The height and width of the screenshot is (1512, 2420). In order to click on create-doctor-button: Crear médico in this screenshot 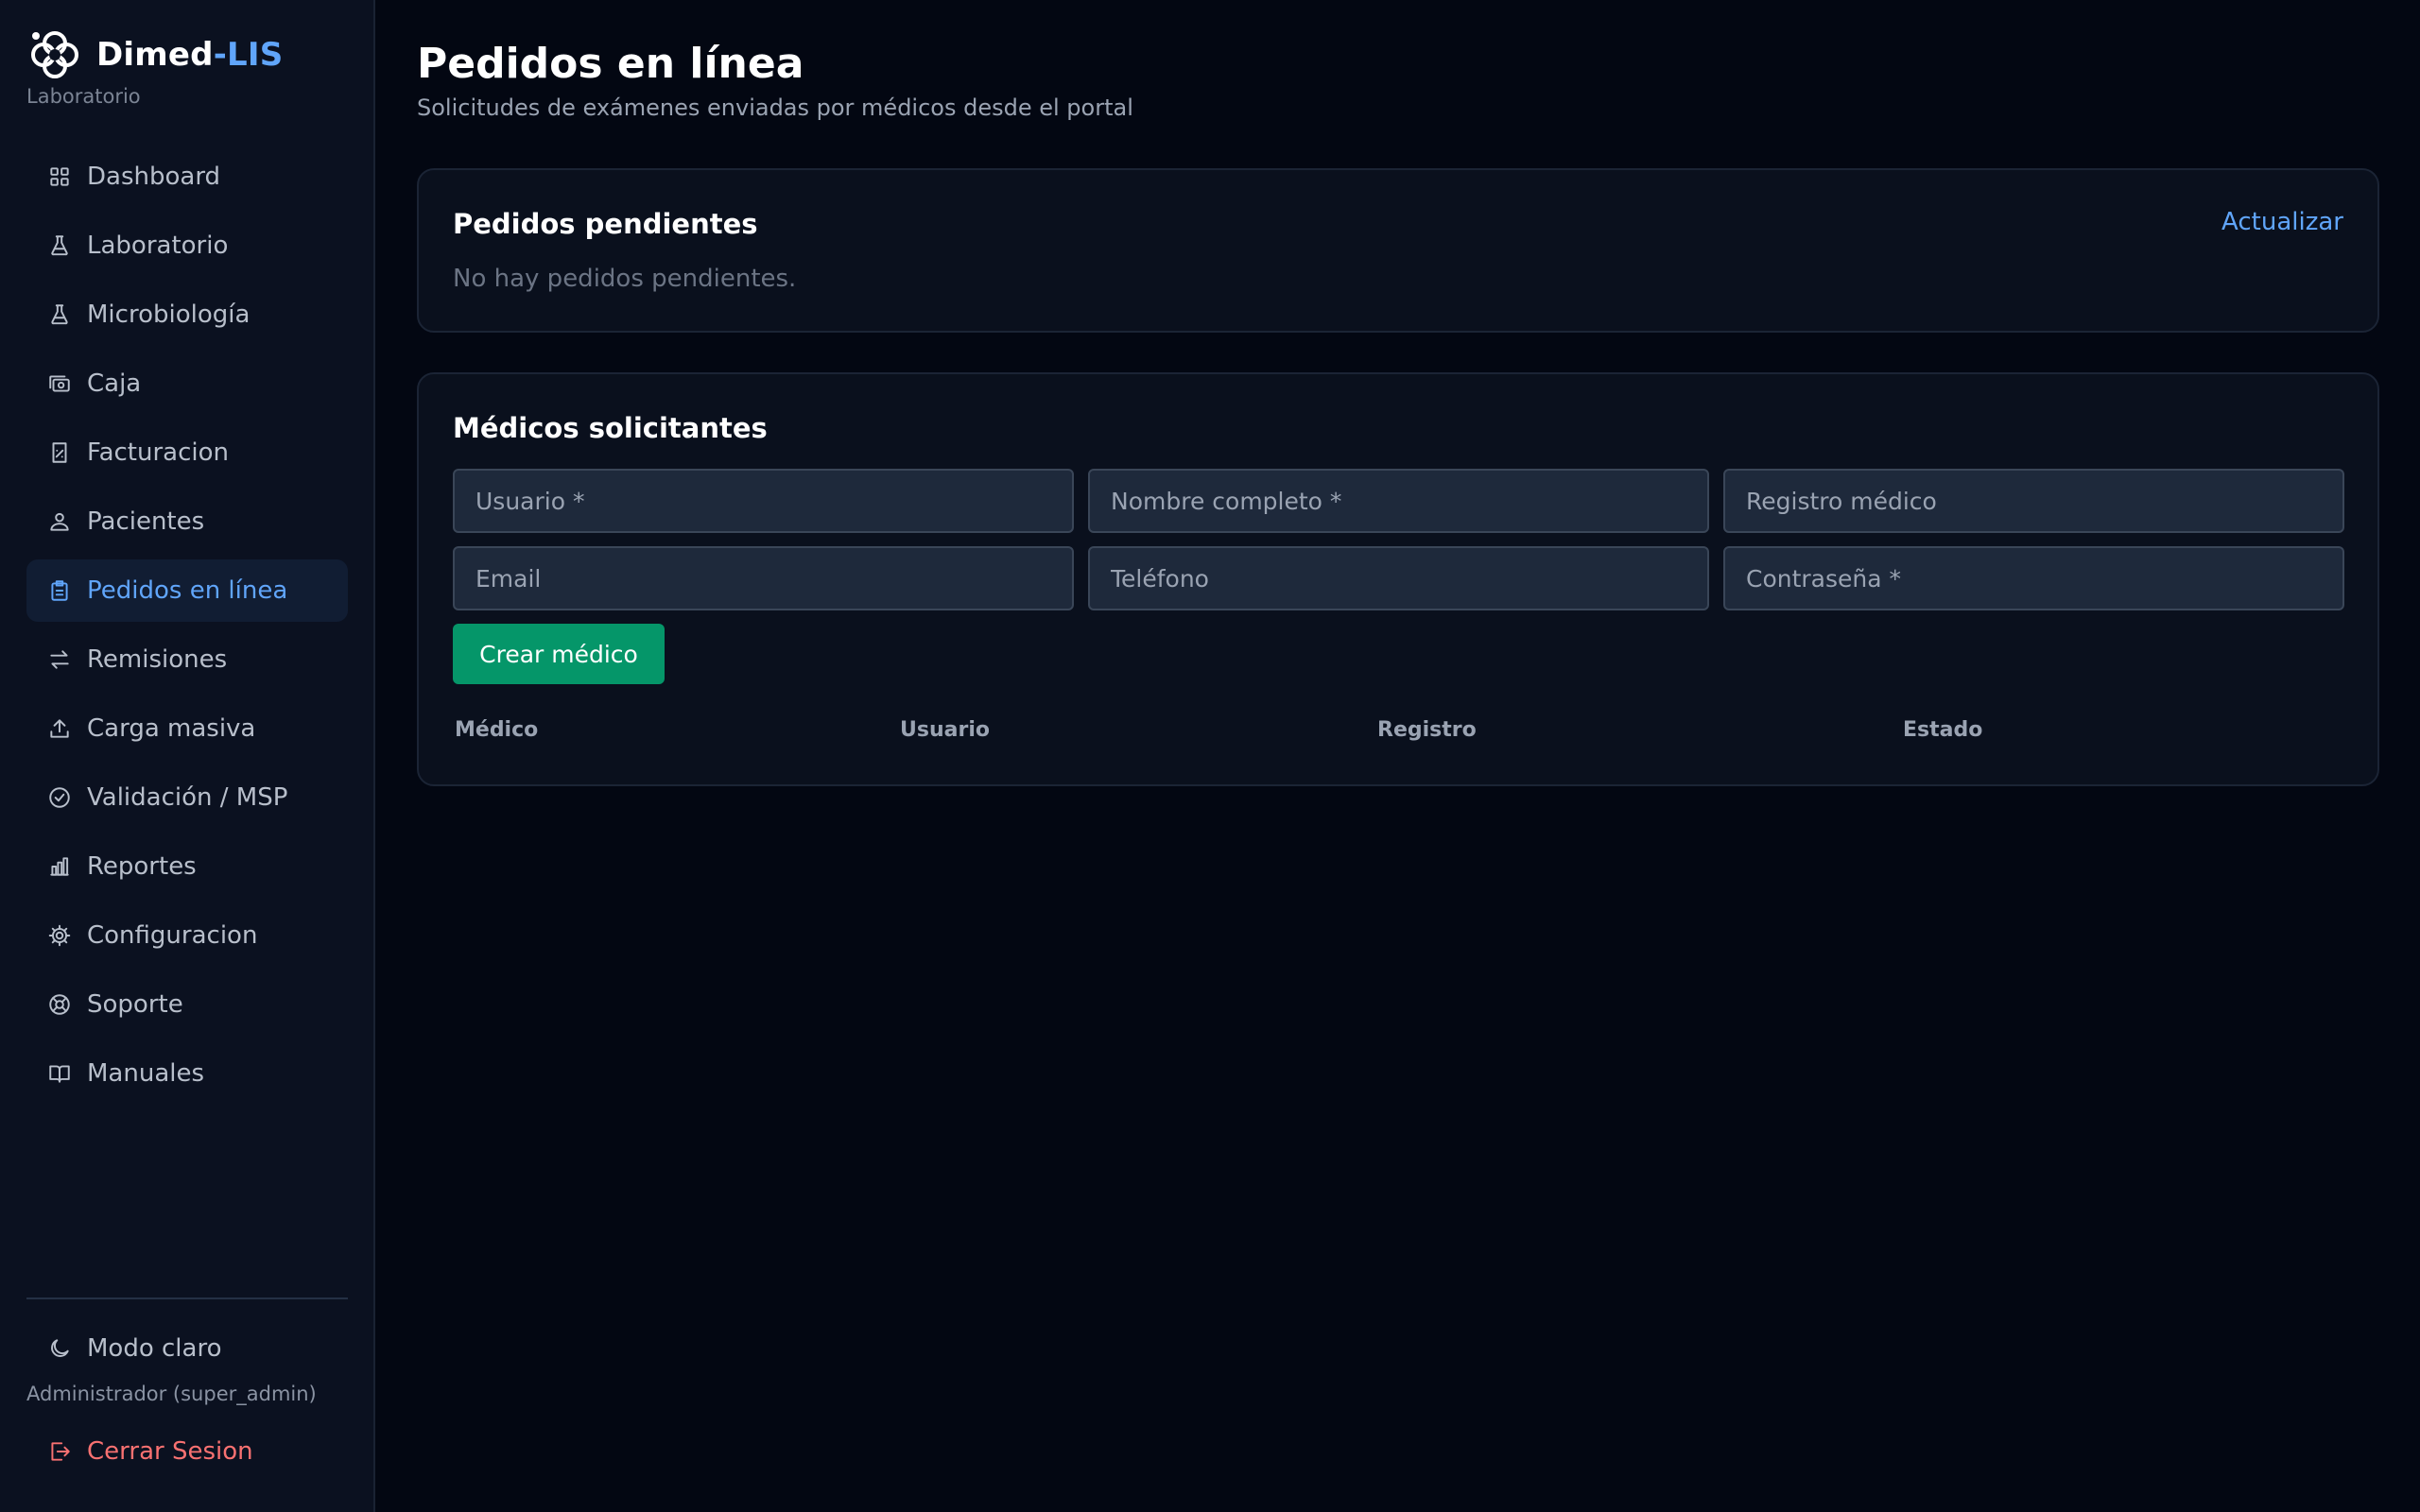, I will do `click(559, 654)`.